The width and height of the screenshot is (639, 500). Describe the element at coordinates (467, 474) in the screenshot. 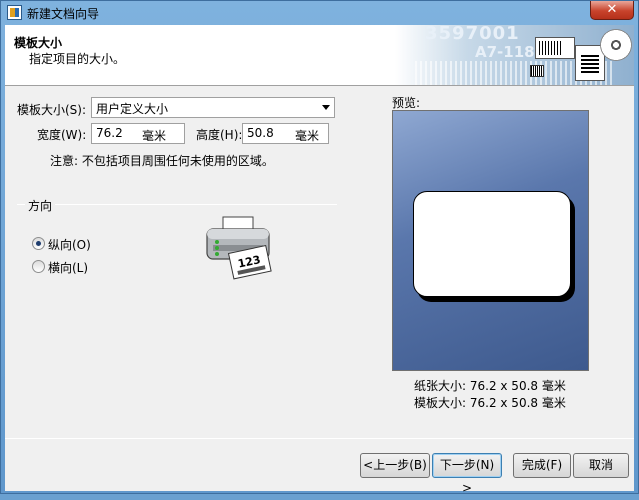

I see `next-button: 下一步(N) >` at that location.